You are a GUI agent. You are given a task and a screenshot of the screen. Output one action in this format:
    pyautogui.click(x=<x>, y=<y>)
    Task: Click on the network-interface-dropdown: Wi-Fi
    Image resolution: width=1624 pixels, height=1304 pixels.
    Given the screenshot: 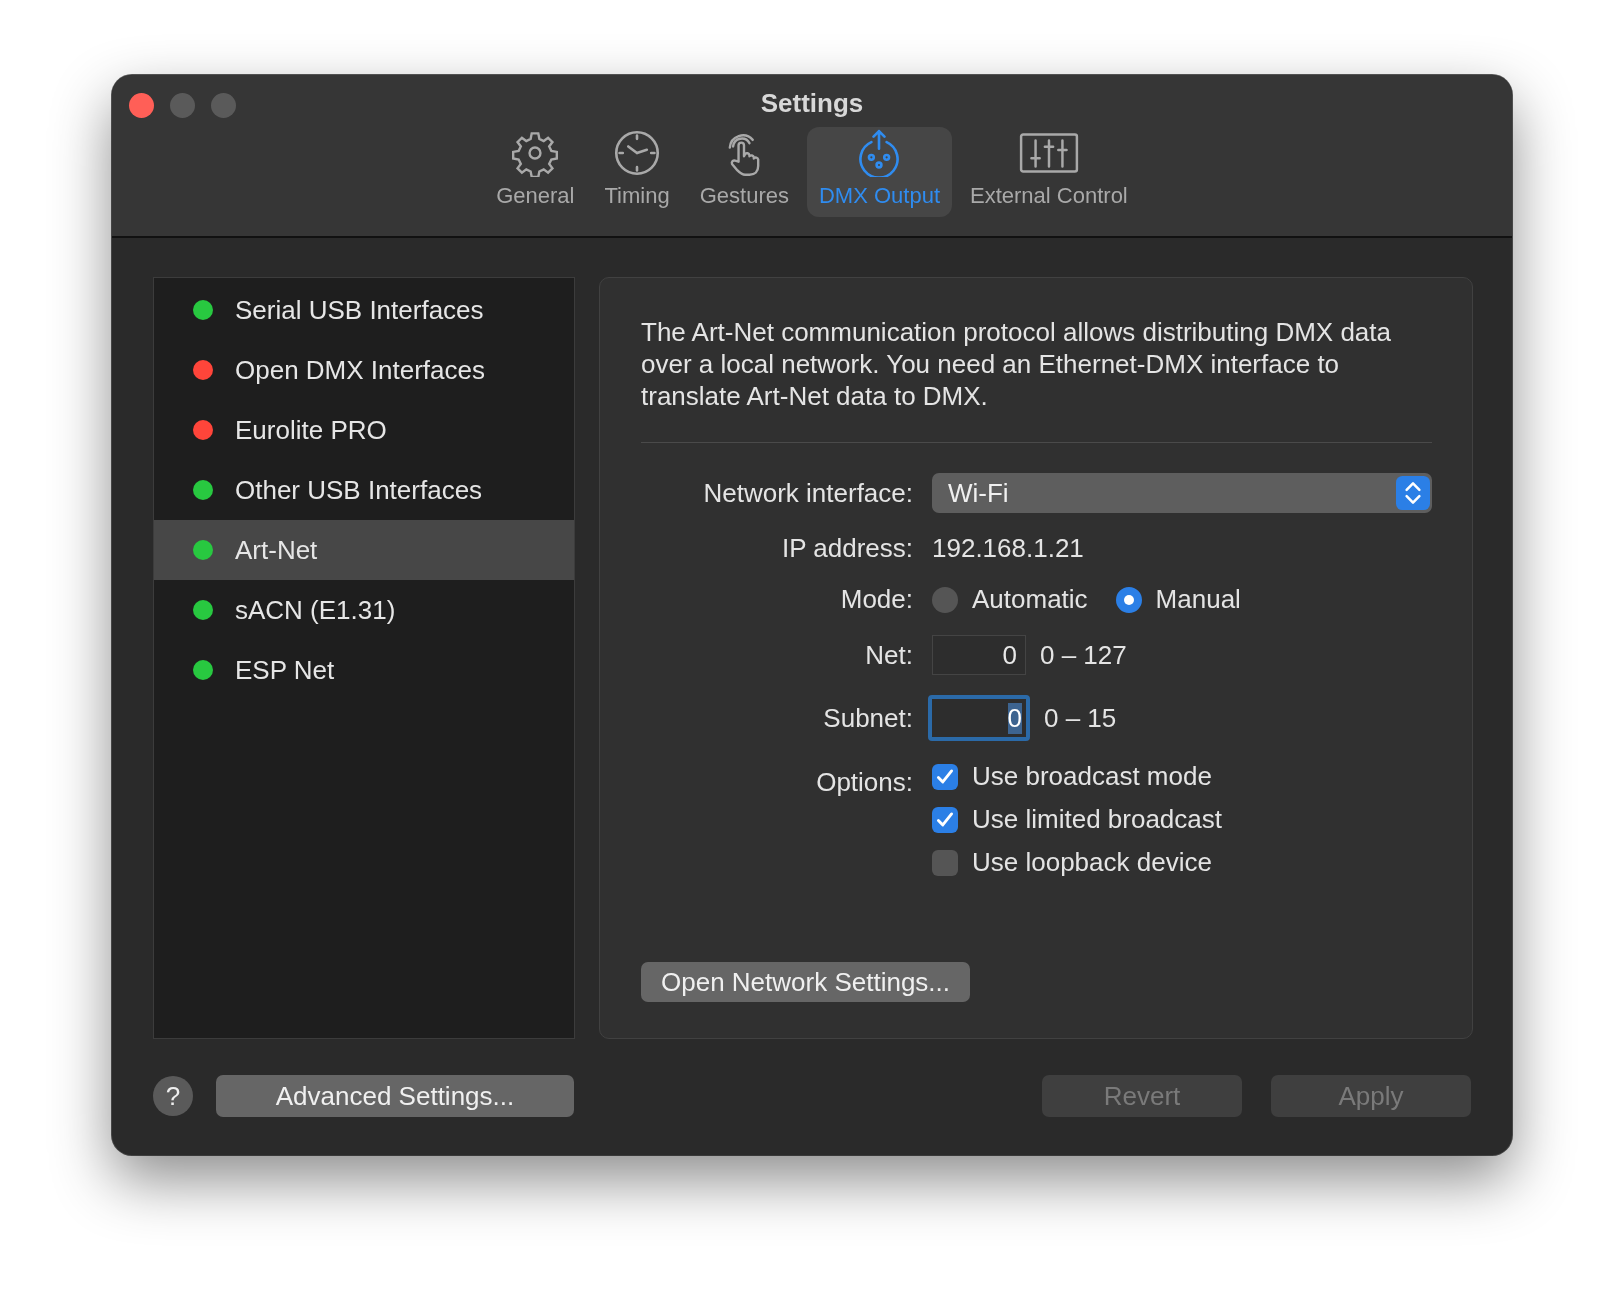 What is the action you would take?
    pyautogui.click(x=1182, y=493)
    